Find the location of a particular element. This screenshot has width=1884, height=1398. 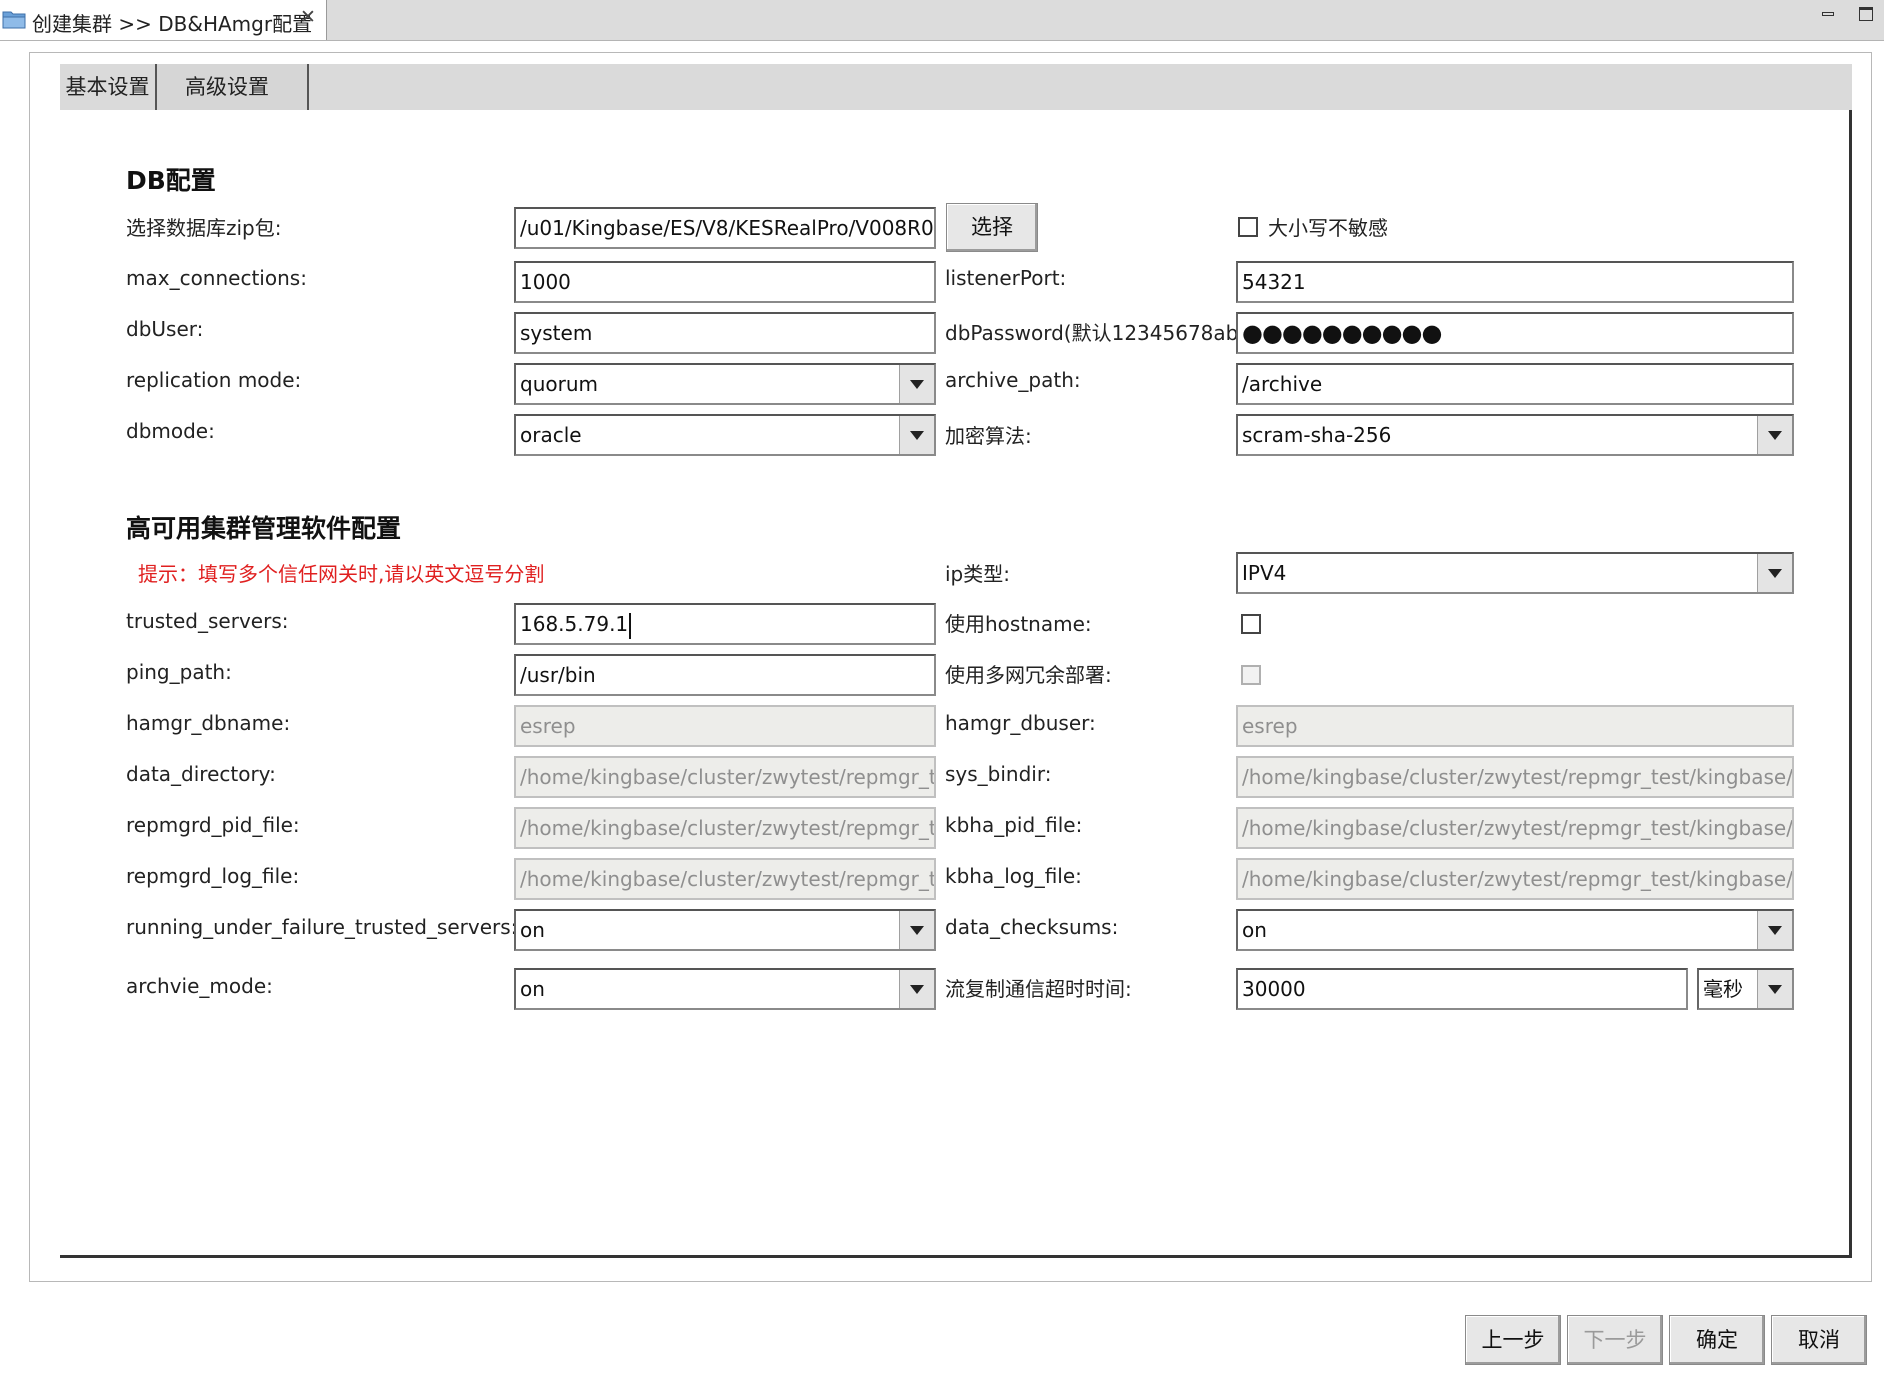

sys-bindir-label: sys_bindir: is located at coordinates (998, 774).